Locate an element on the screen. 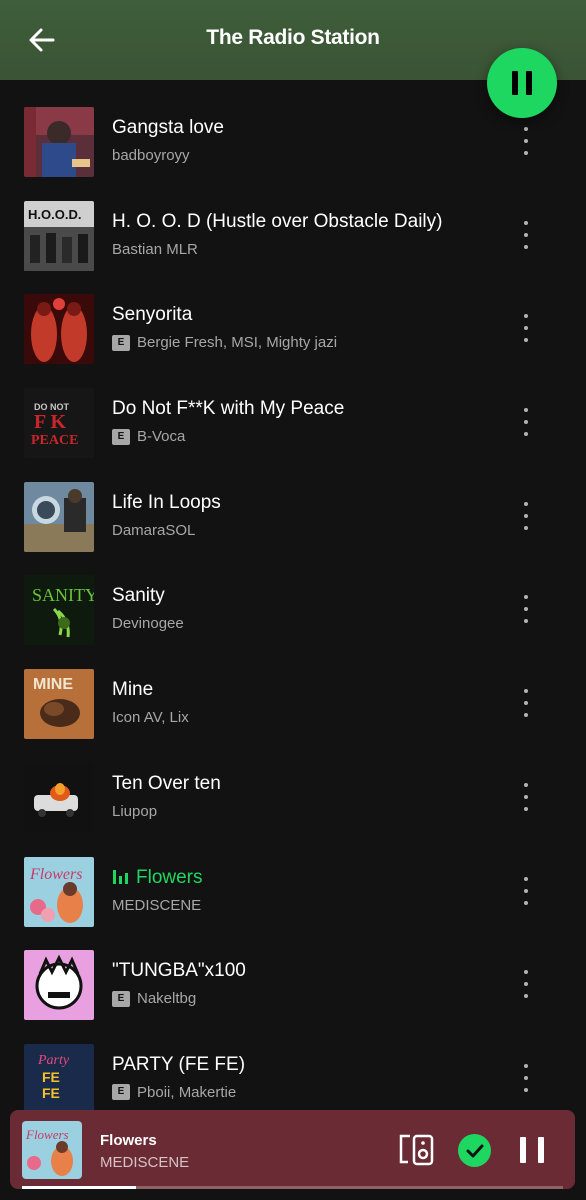  svg-text: PEACE is located at coordinates (54, 440).